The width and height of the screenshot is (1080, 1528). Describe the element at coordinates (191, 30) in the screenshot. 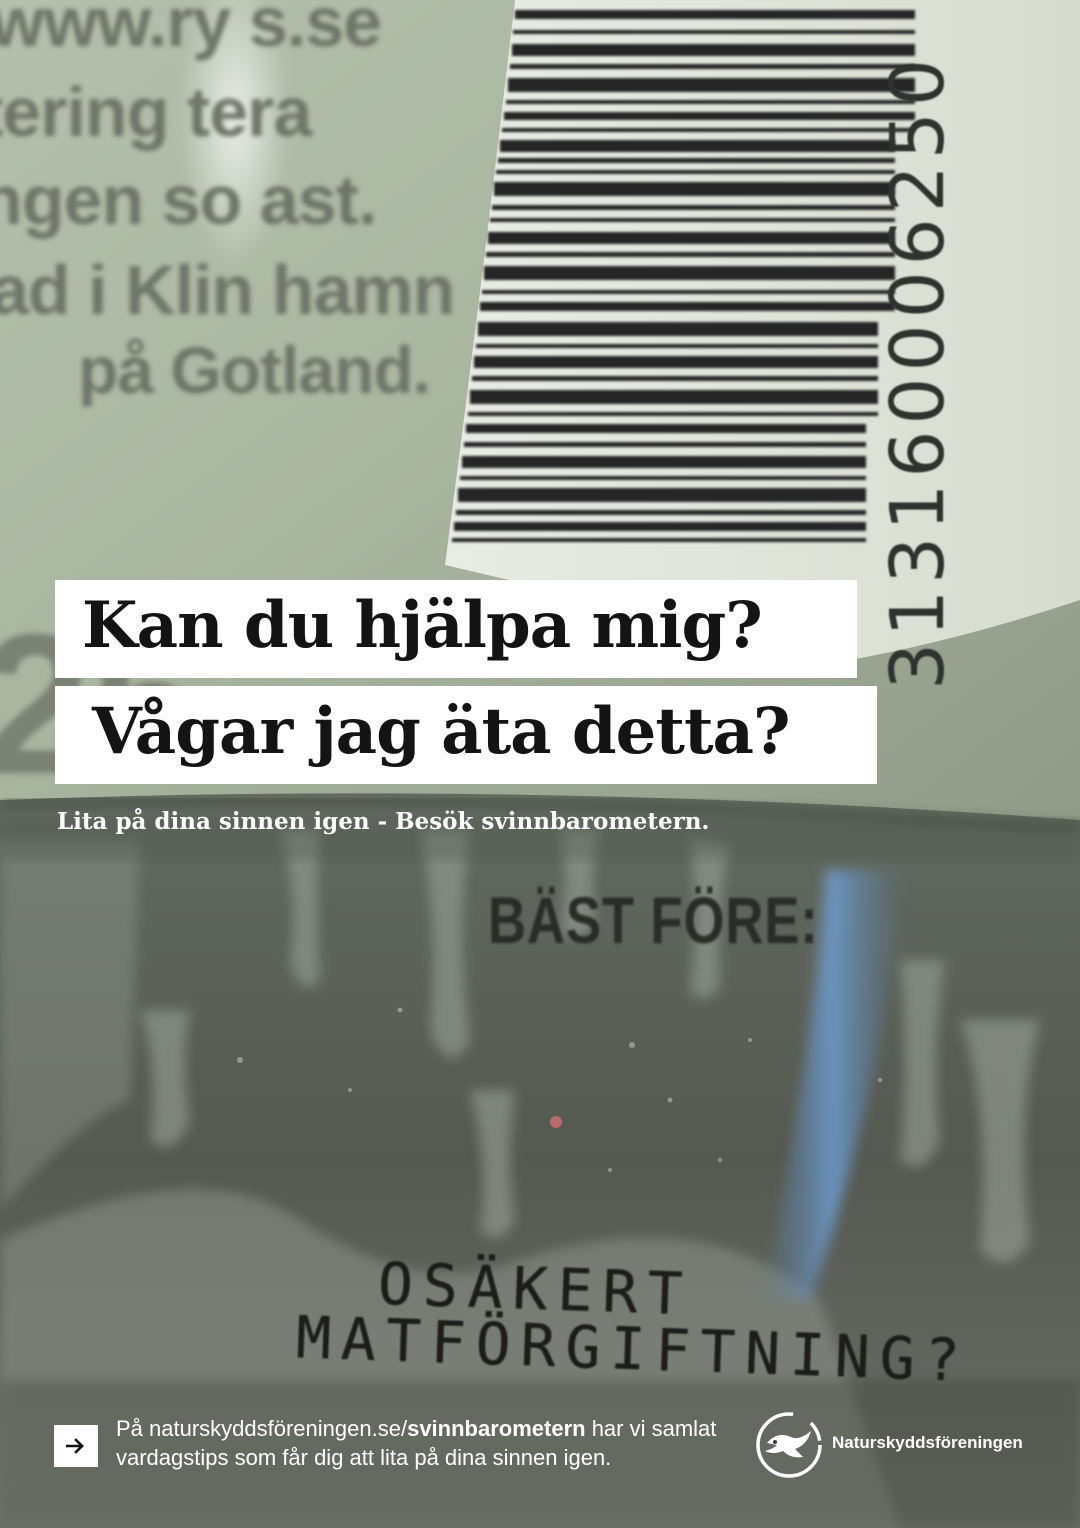

I see `package-text-line: www.ry s.se` at that location.